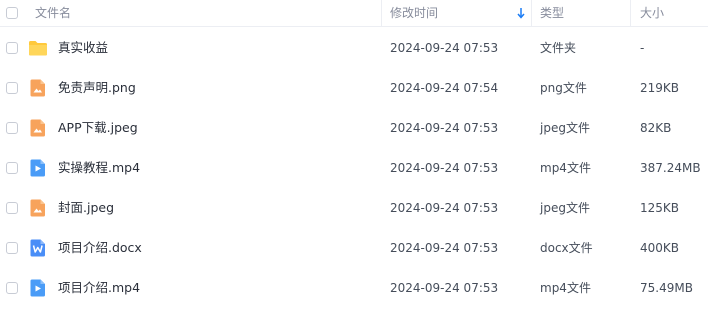  Describe the element at coordinates (99, 288) in the screenshot. I see `file-name: 项目介绍.mp4` at that location.